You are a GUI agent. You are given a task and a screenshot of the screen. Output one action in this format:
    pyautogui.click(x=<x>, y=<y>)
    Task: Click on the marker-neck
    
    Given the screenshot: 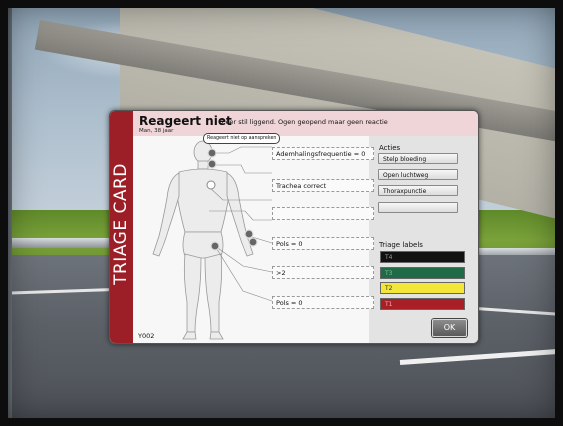 What is the action you would take?
    pyautogui.click(x=212, y=164)
    